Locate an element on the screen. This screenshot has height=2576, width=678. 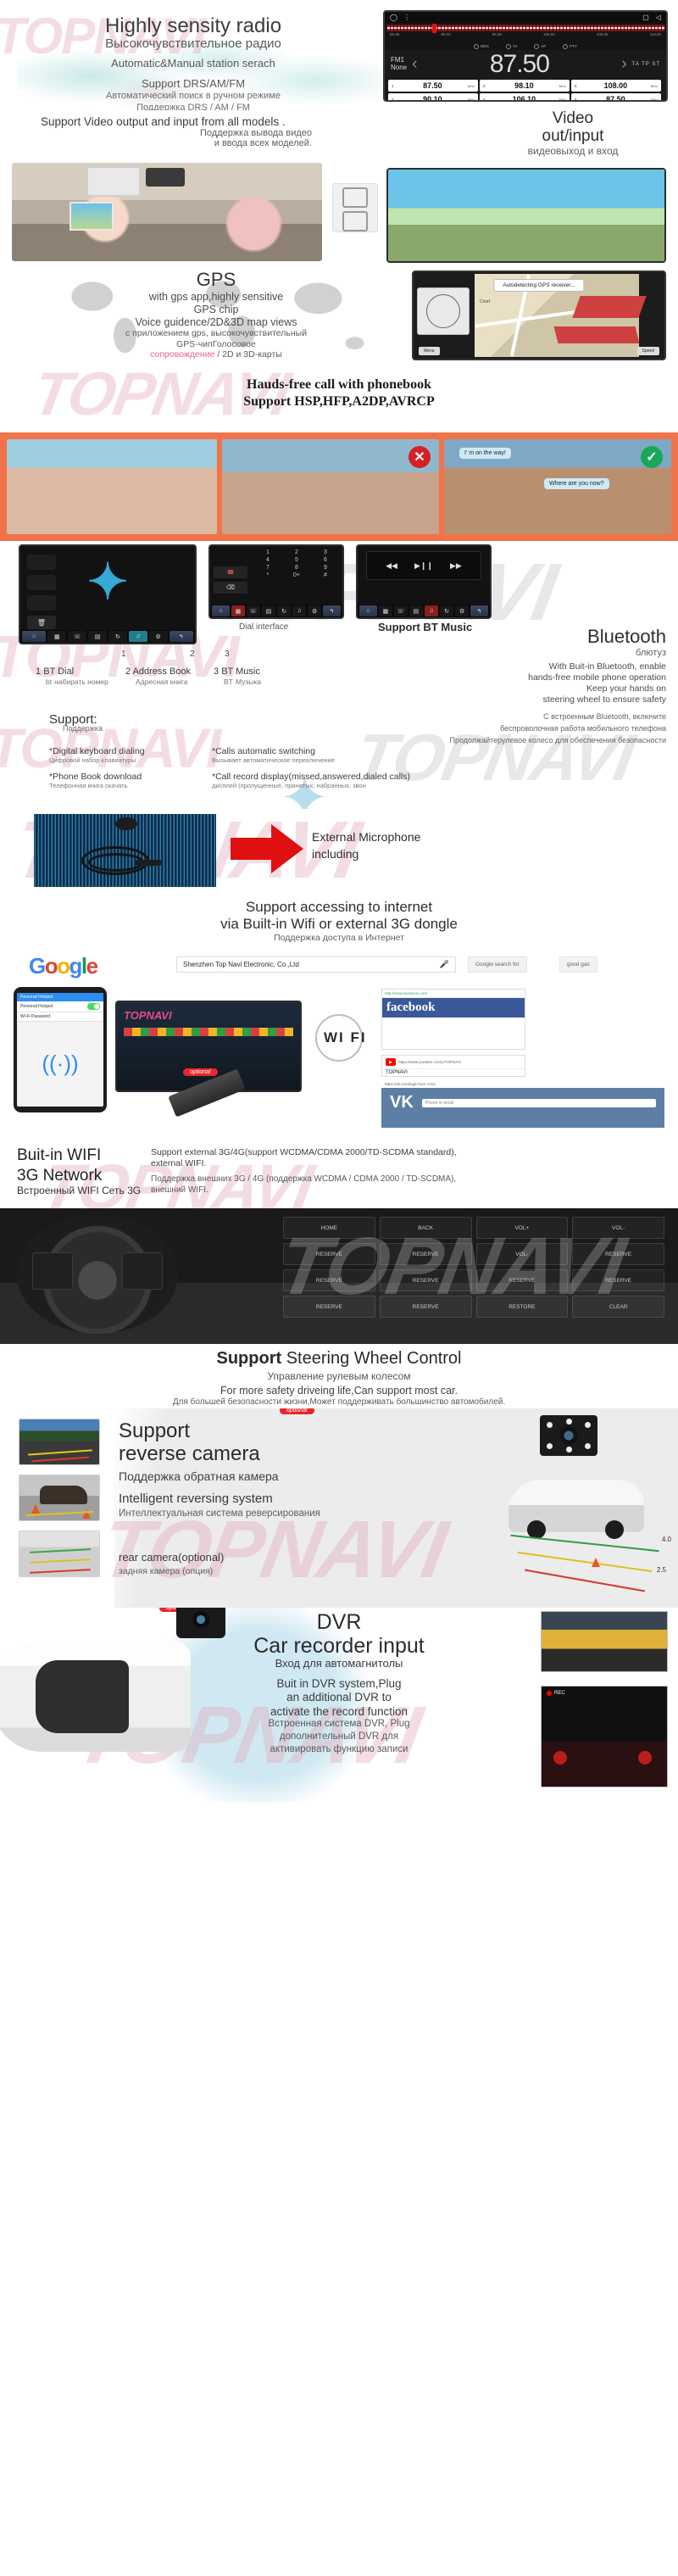
vk-login-field: Phone or email is located at coordinates (538, 1102).